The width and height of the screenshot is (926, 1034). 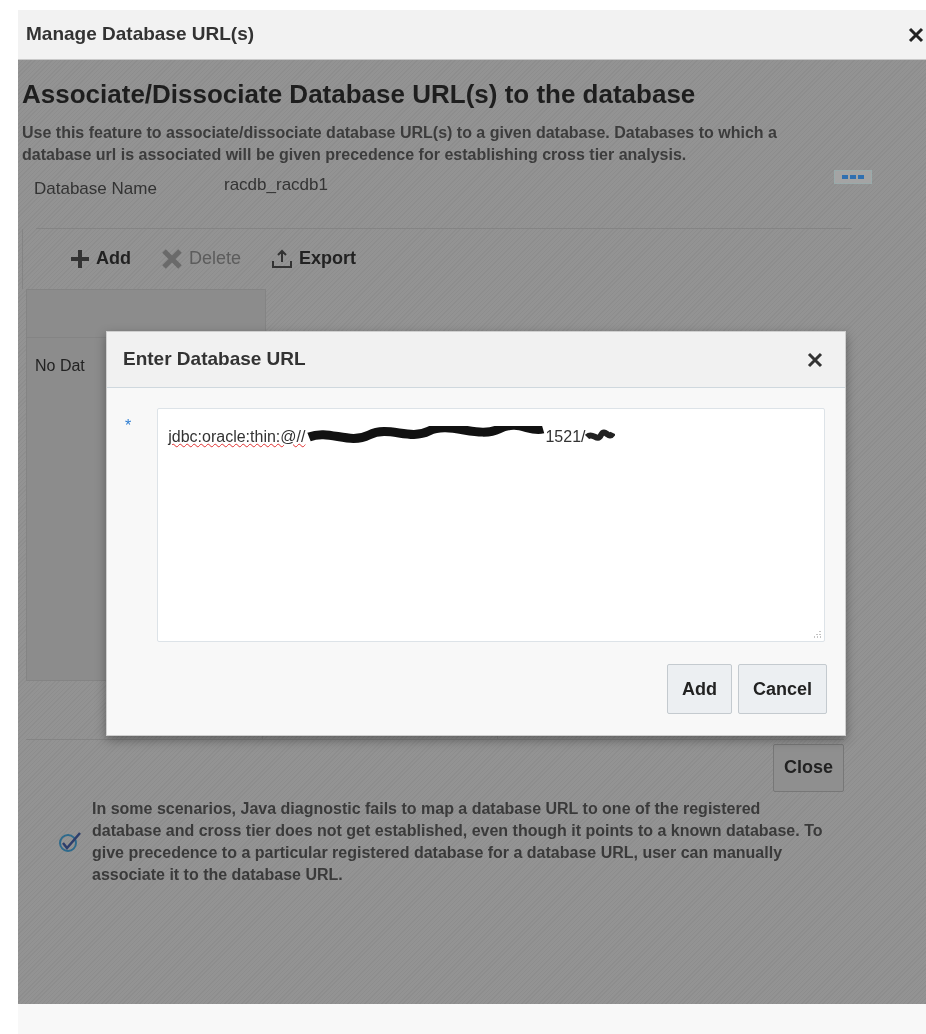 What do you see at coordinates (817, 633) in the screenshot?
I see `resize-grip-icon` at bounding box center [817, 633].